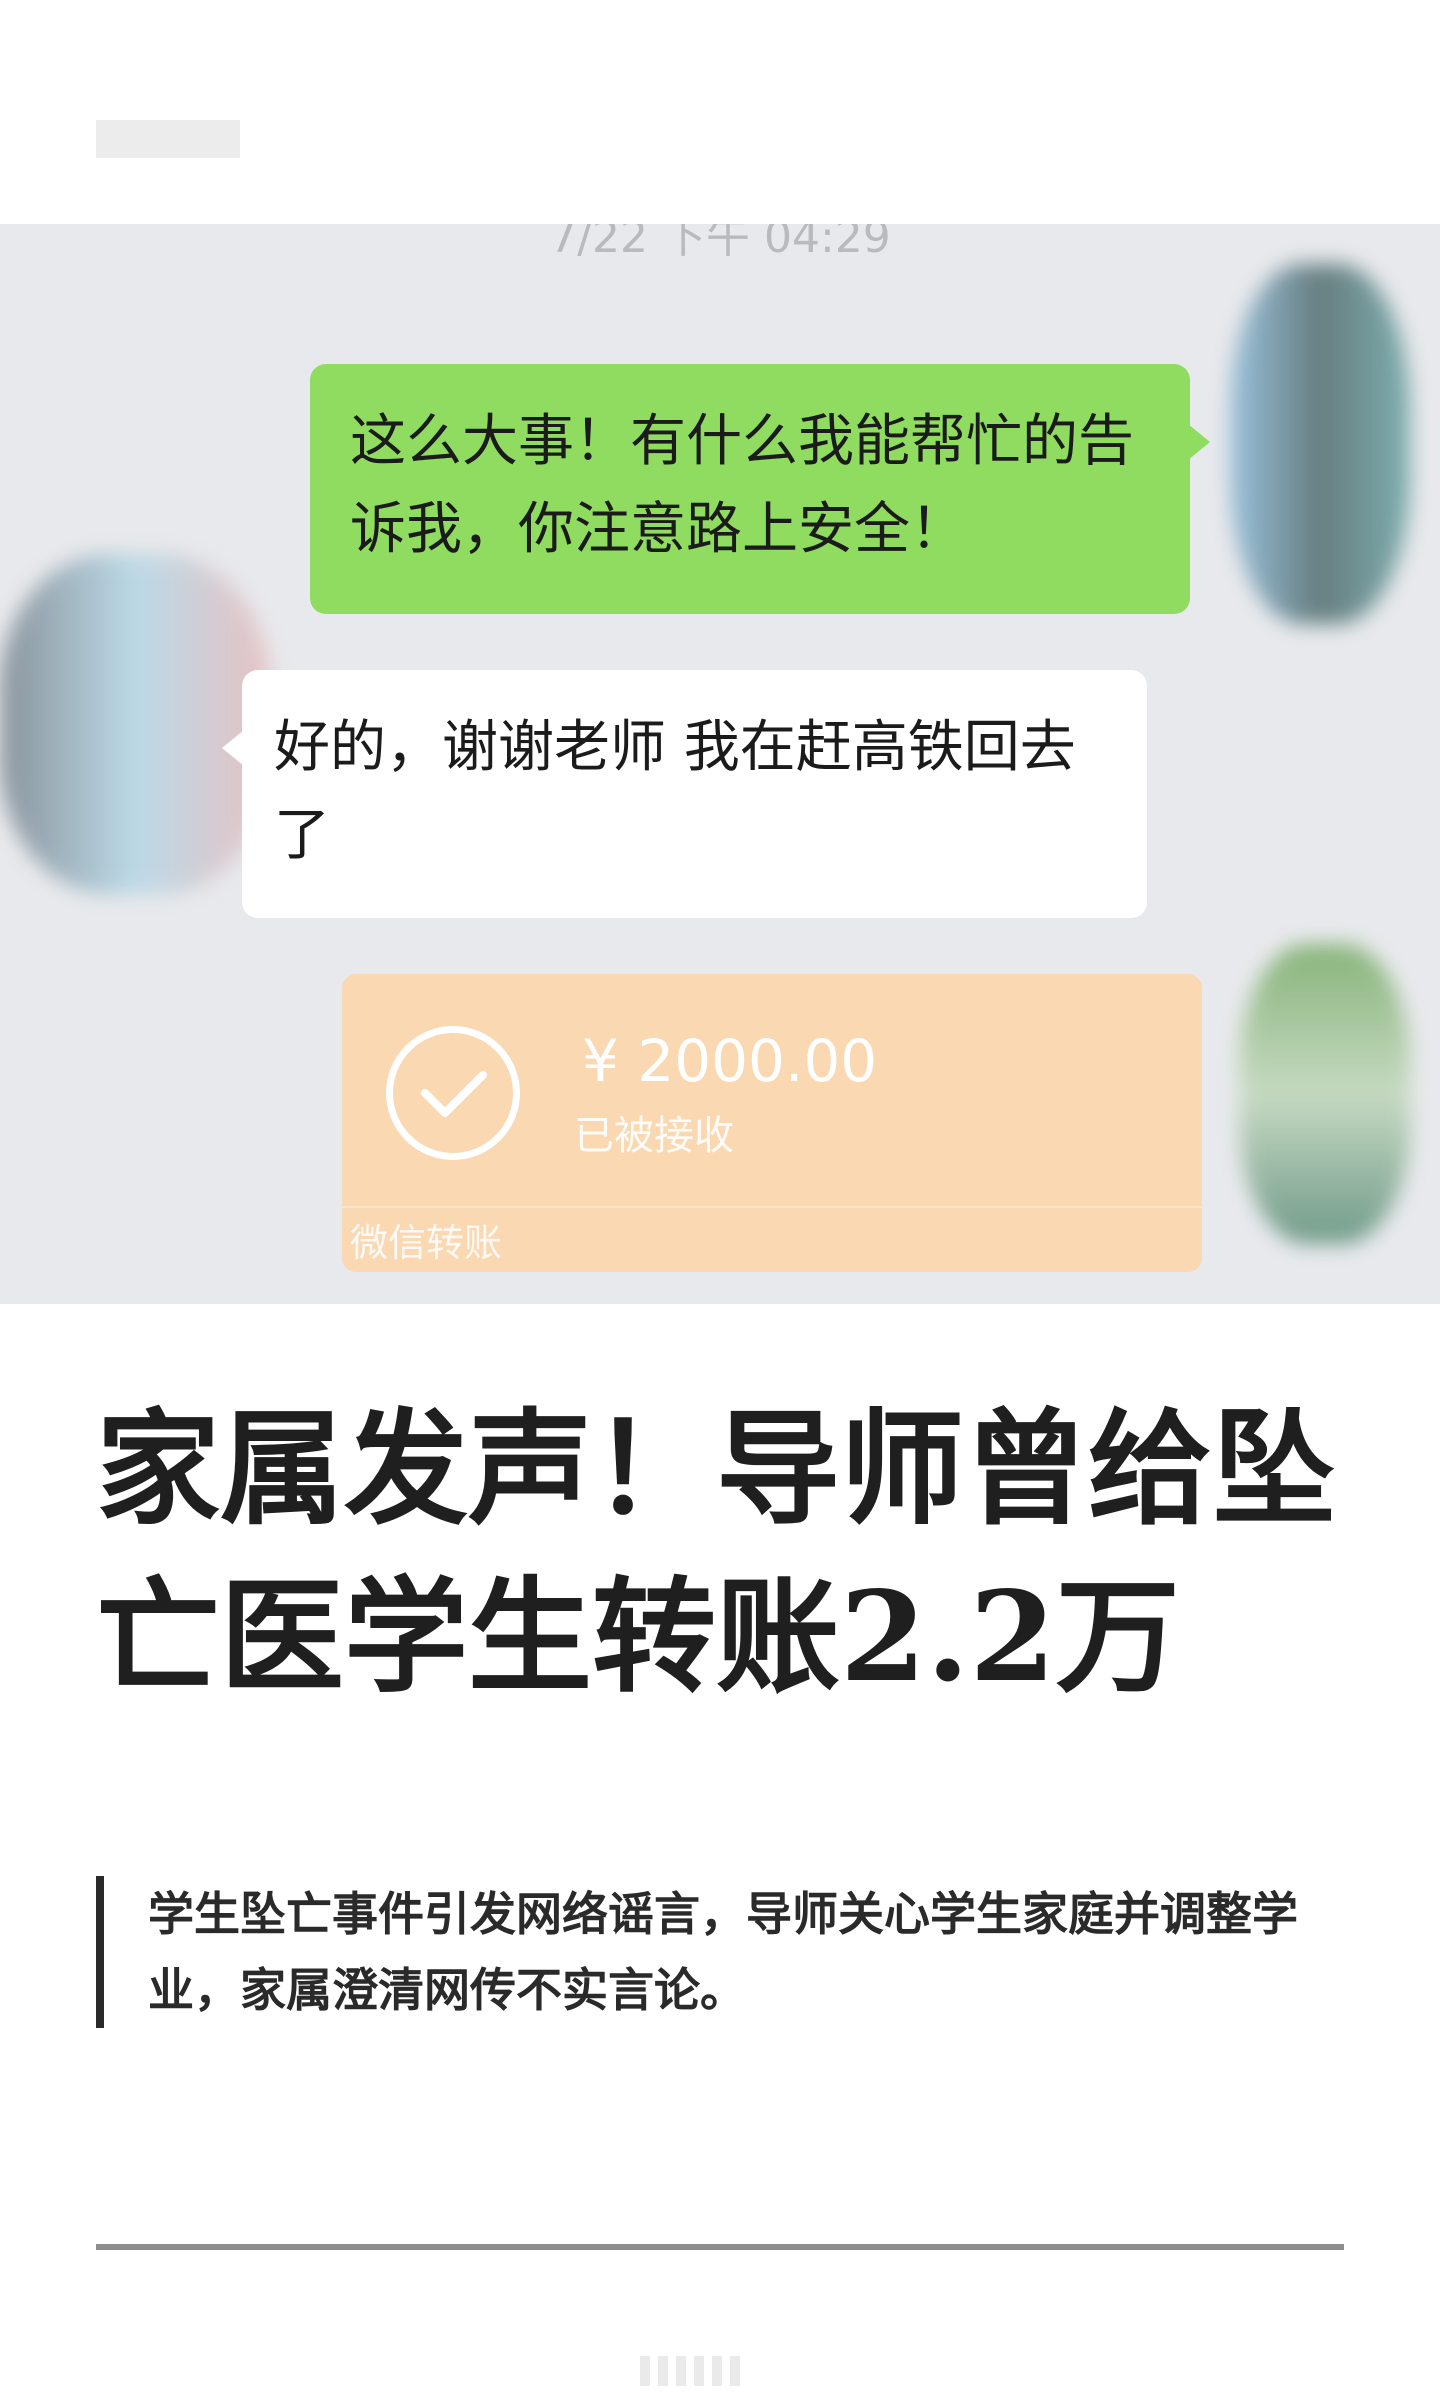 The image size is (1440, 2400). I want to click on transfer-divider, so click(772, 1207).